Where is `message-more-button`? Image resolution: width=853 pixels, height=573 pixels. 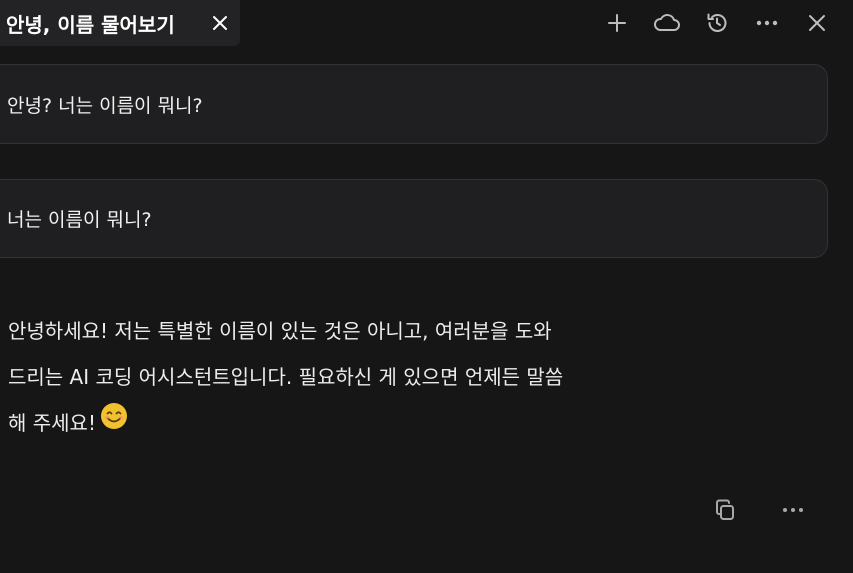 message-more-button is located at coordinates (793, 510).